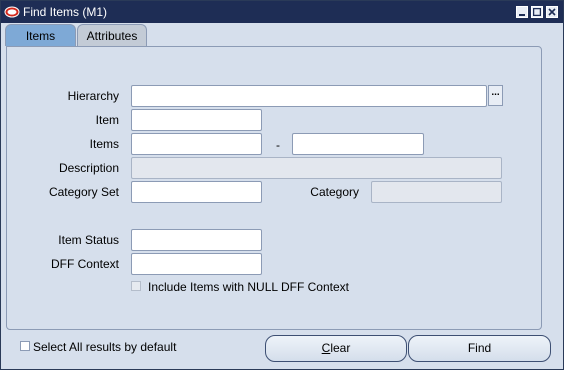  What do you see at coordinates (84, 264) in the screenshot?
I see `dff-context-label: DFF Context` at bounding box center [84, 264].